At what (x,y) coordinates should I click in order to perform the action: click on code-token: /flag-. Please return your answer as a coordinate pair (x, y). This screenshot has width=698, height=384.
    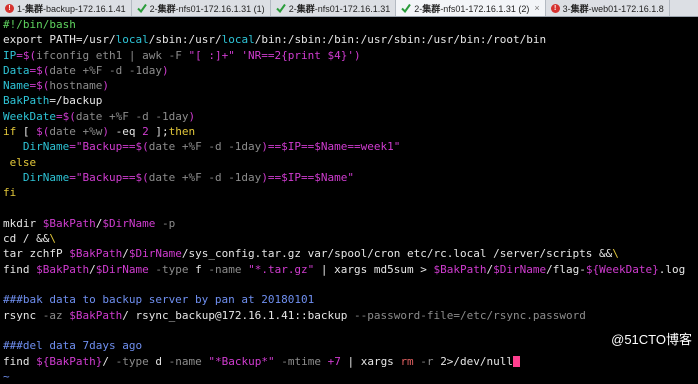
    Looking at the image, I should click on (566, 269).